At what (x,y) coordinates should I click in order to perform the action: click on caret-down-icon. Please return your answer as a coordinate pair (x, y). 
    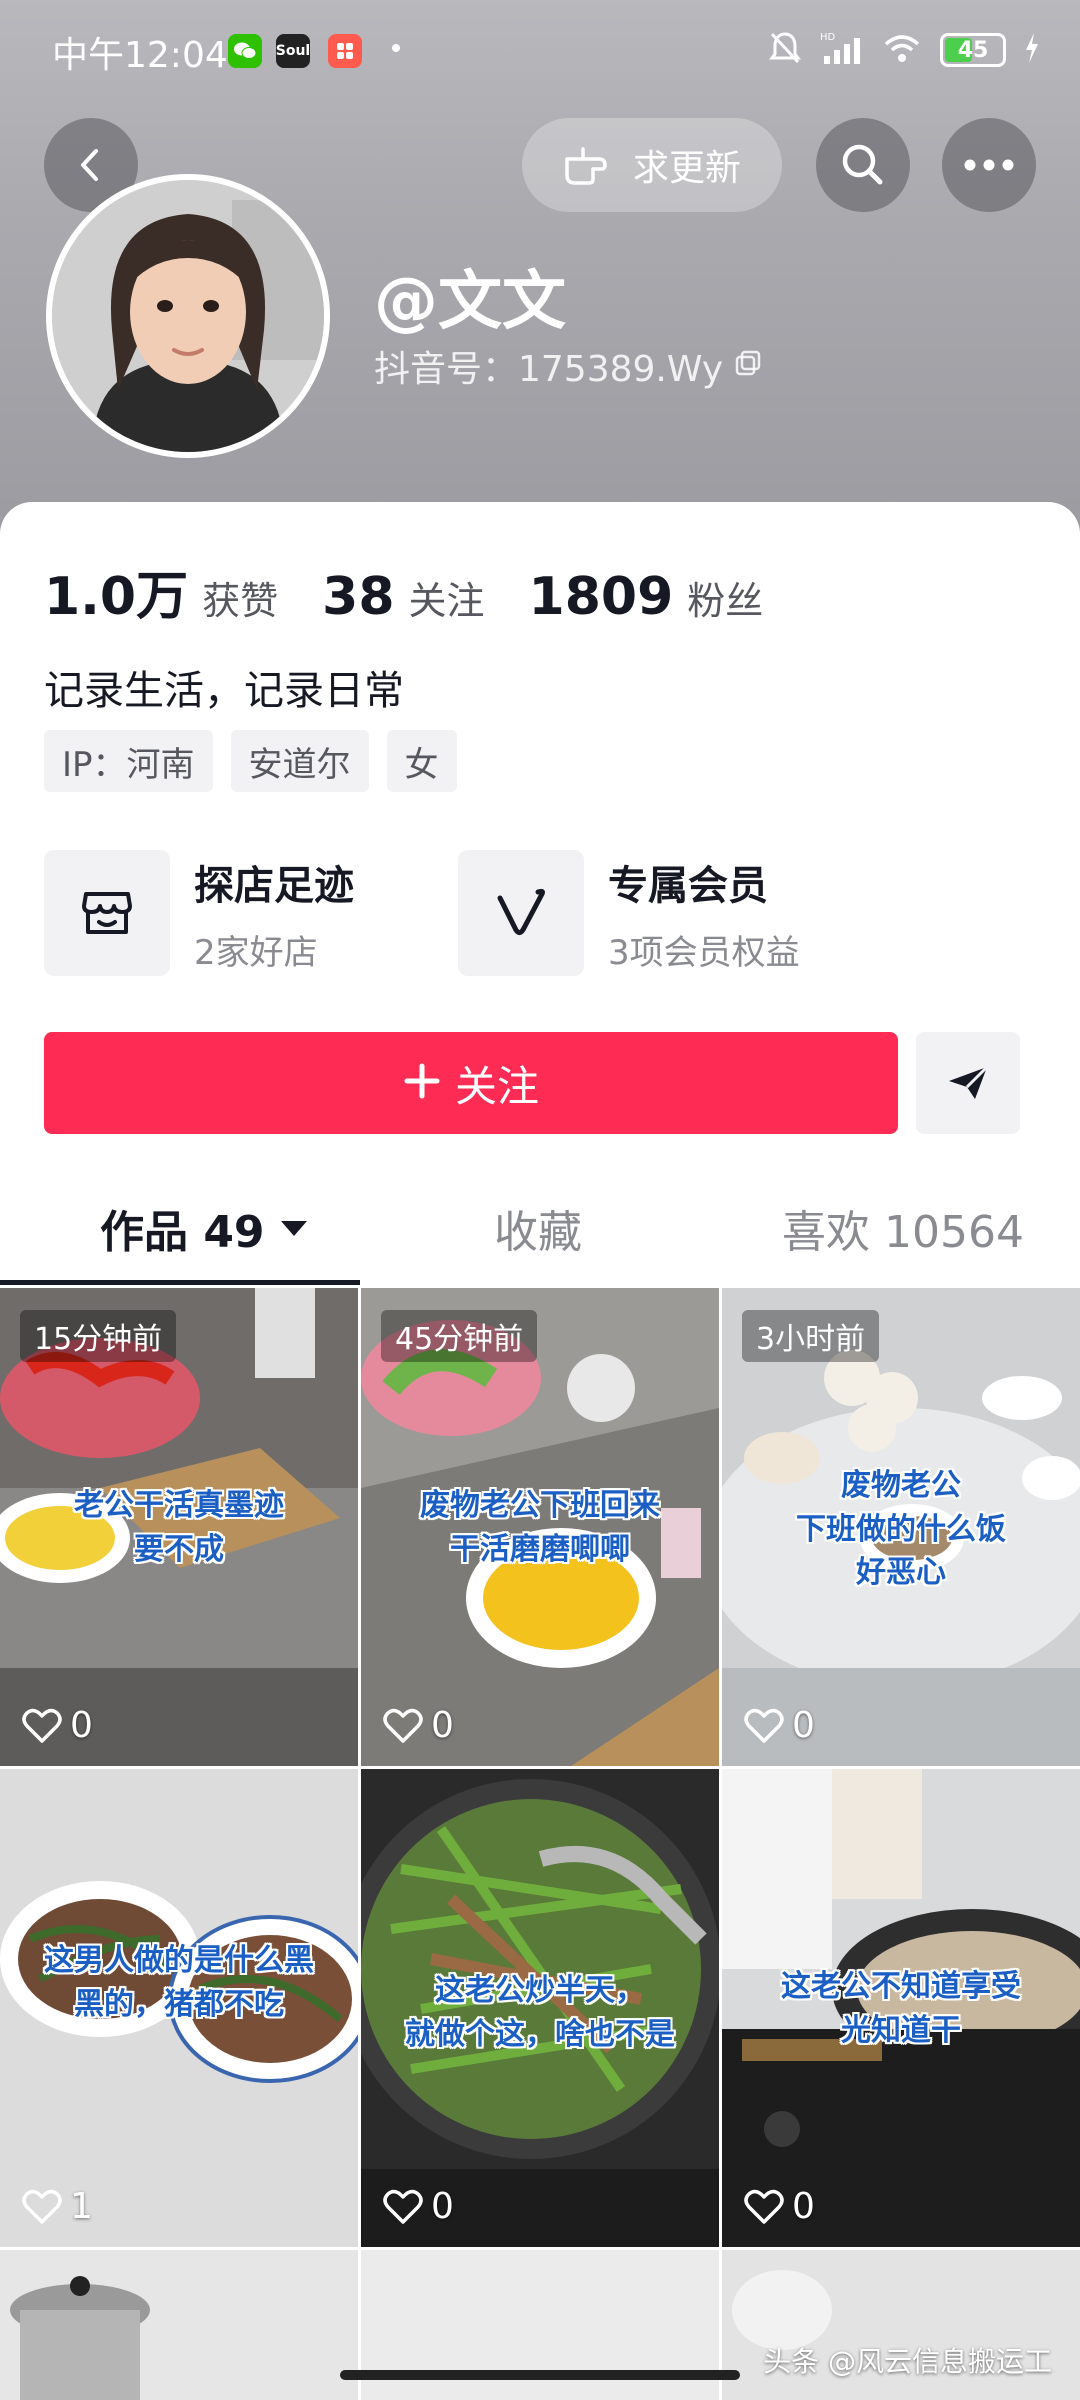
    Looking at the image, I should click on (293, 1228).